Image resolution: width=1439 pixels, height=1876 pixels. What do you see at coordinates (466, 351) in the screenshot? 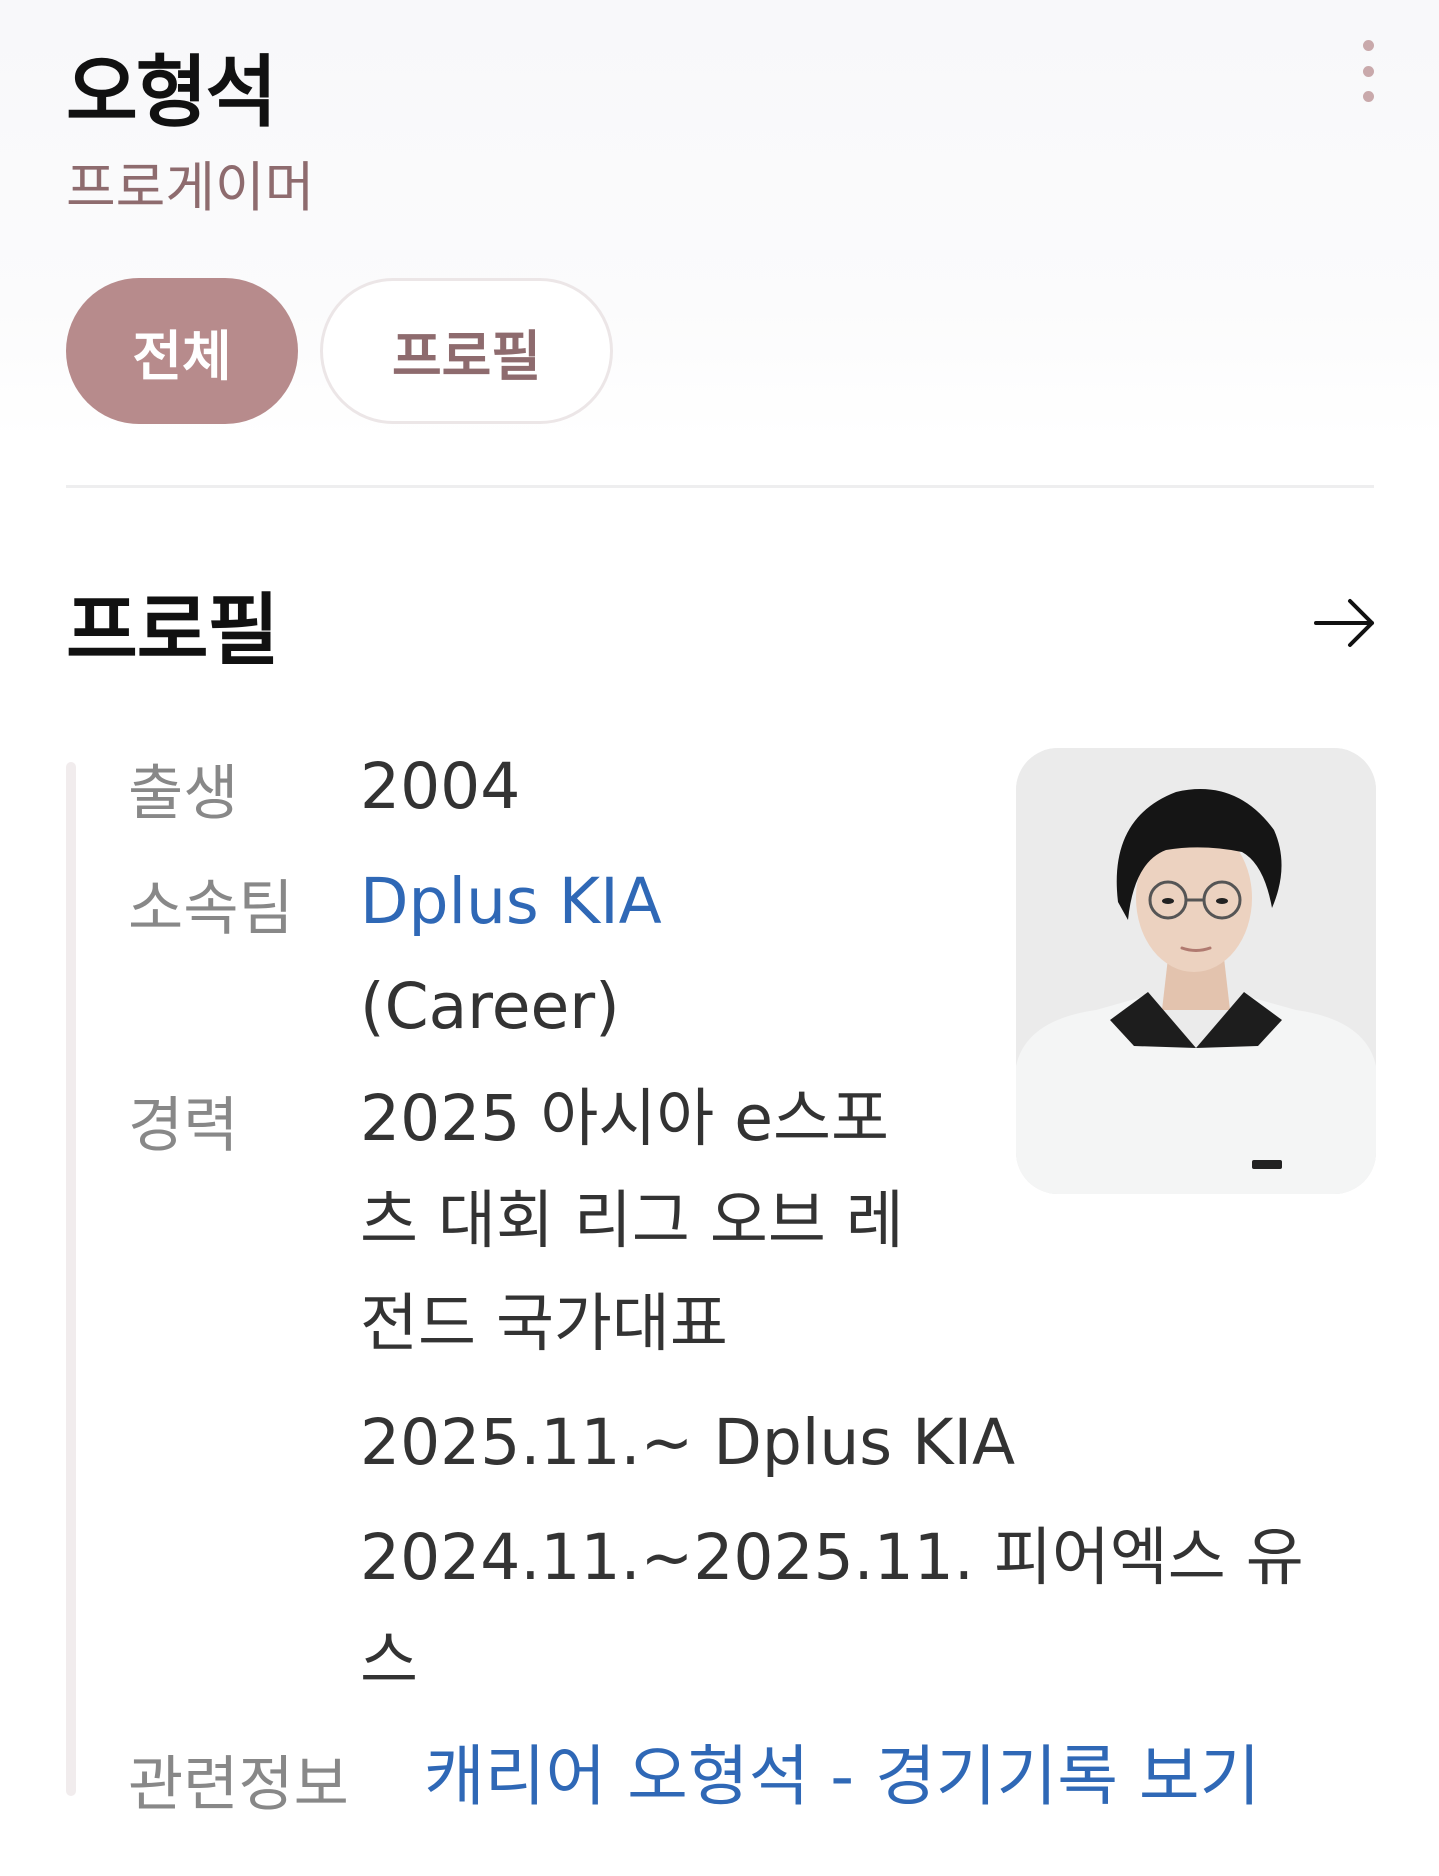
I see `tab-profile: 프로필` at bounding box center [466, 351].